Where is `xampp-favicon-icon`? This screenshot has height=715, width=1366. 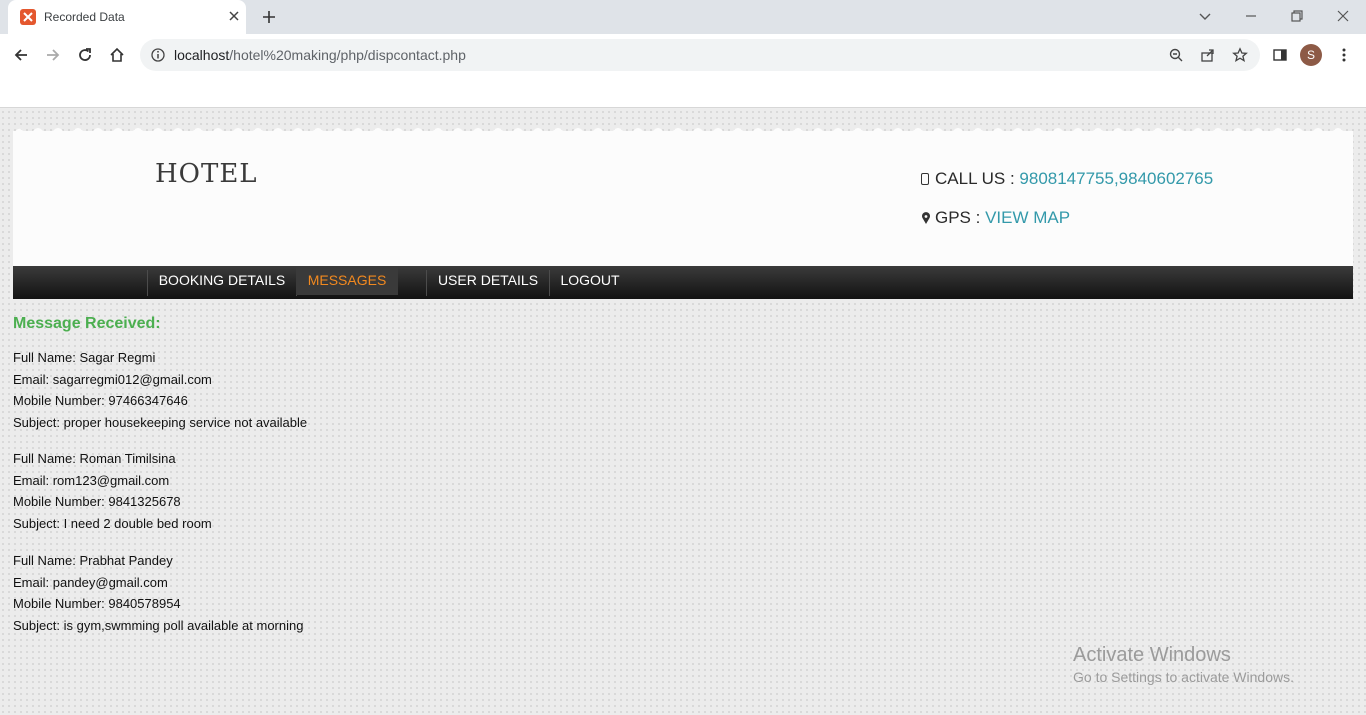
xampp-favicon-icon is located at coordinates (28, 17).